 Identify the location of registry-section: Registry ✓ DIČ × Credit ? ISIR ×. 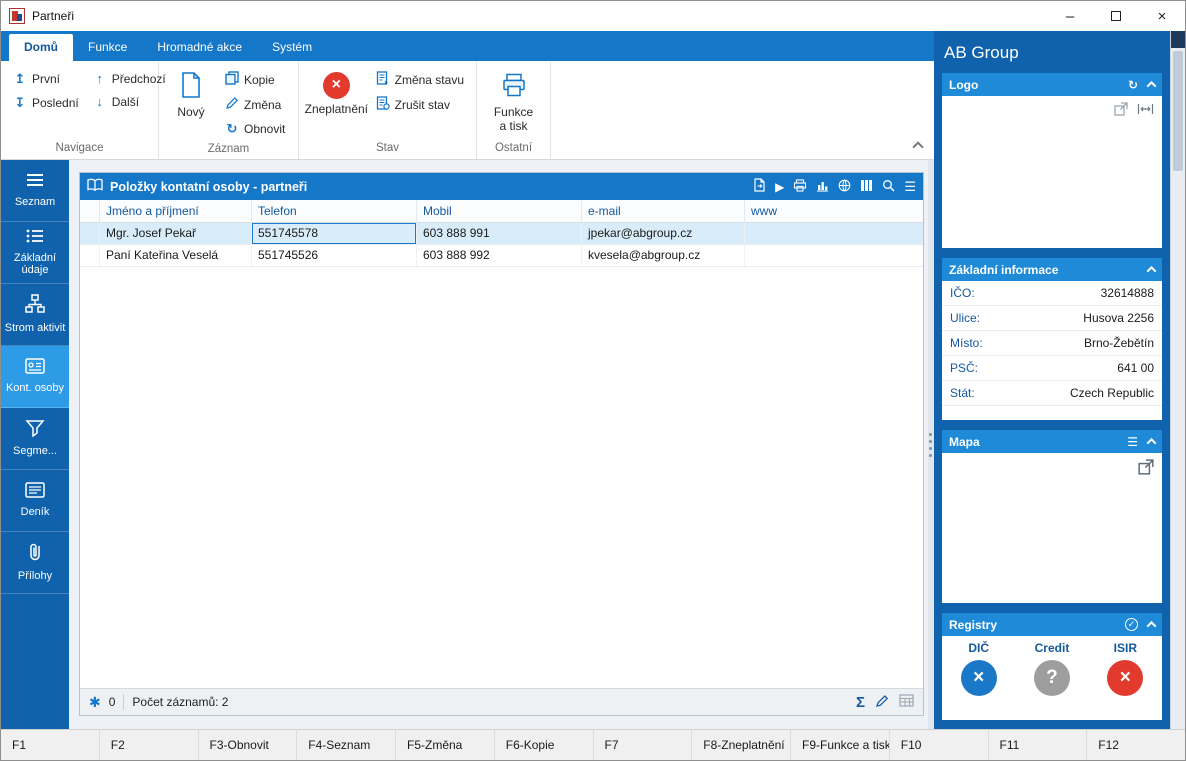
(1052, 666).